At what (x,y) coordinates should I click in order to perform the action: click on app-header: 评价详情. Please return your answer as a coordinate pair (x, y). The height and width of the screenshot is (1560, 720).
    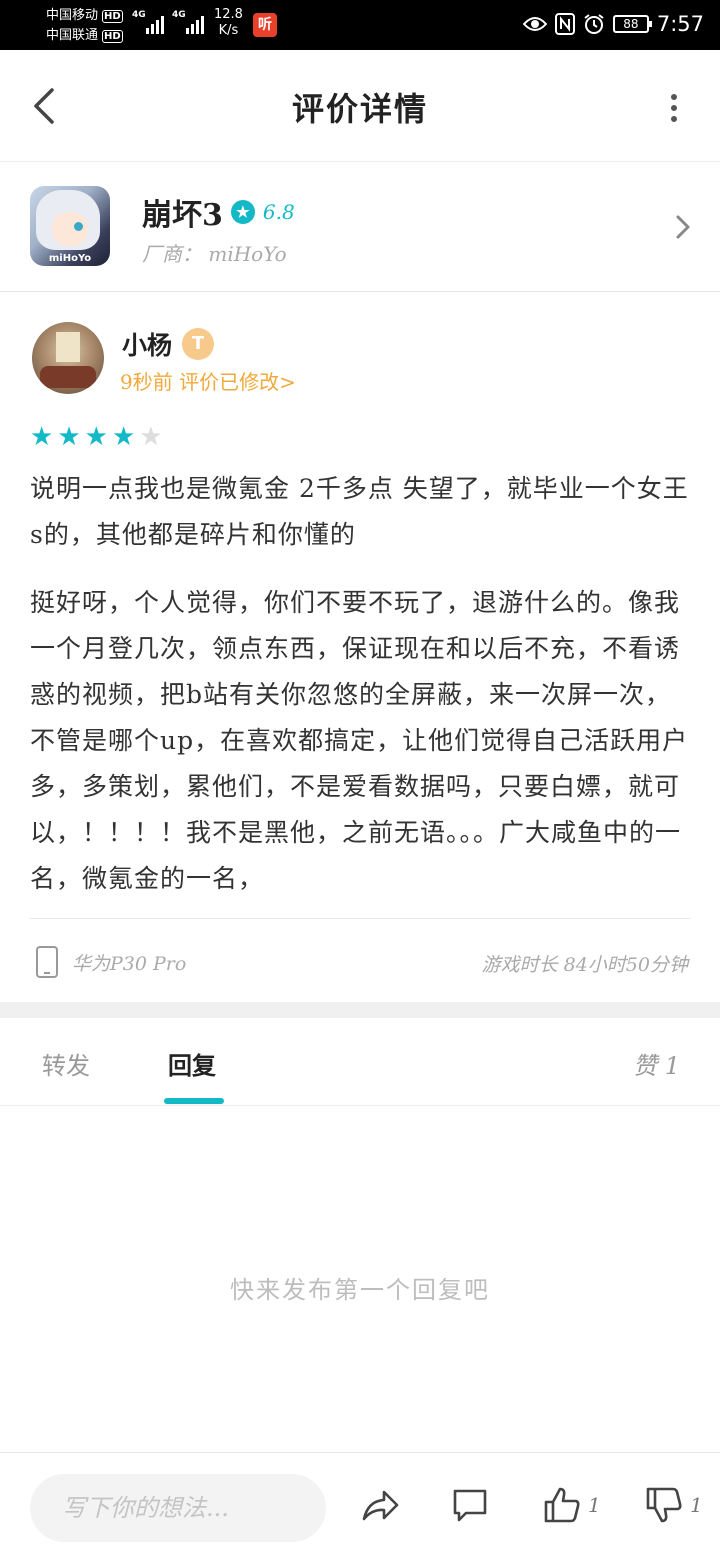
    Looking at the image, I should click on (360, 106).